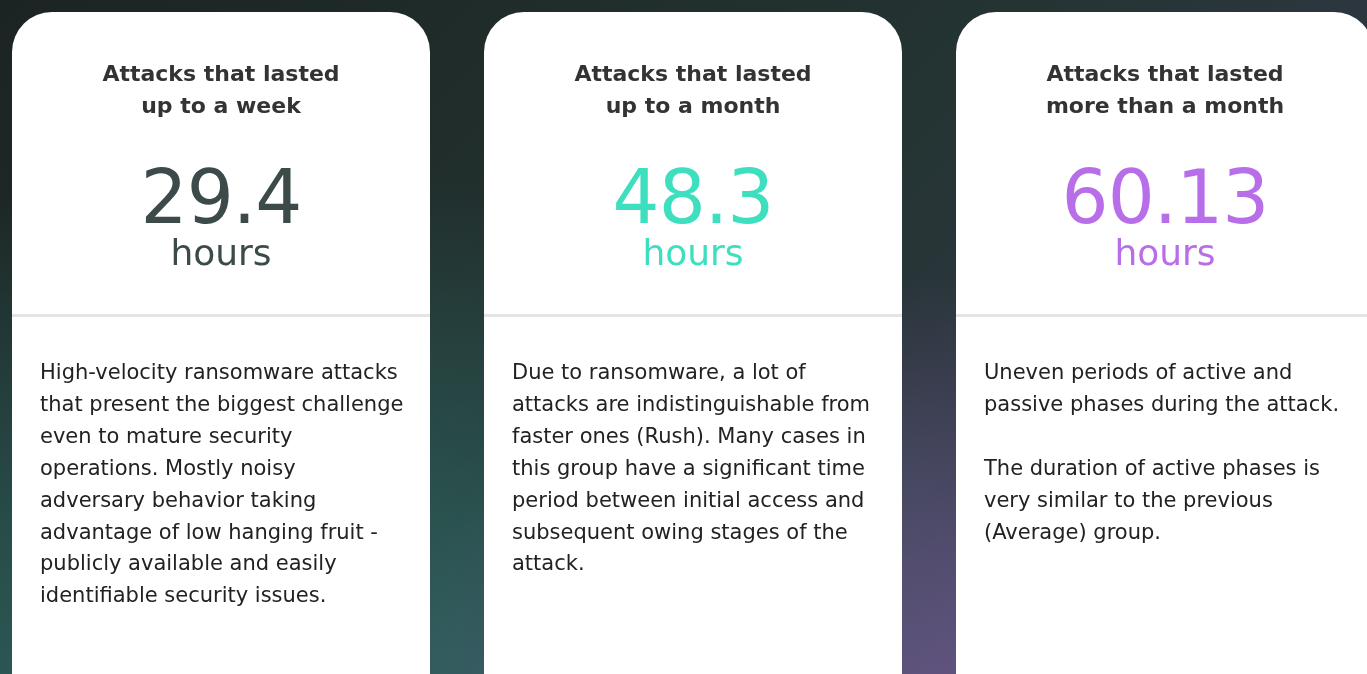 Image resolution: width=1367 pixels, height=674 pixels. I want to click on stat-value: 60.13, so click(1165, 196).